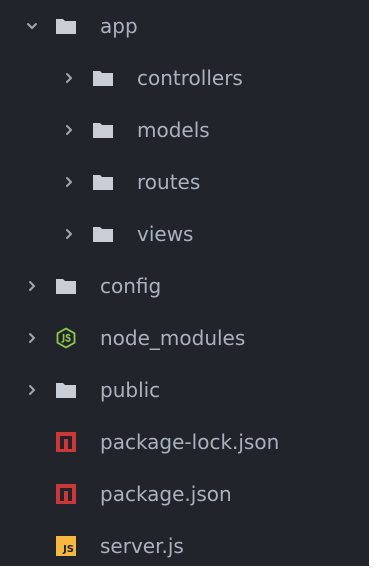  What do you see at coordinates (184, 26) in the screenshot?
I see `tree-item-app: app` at bounding box center [184, 26].